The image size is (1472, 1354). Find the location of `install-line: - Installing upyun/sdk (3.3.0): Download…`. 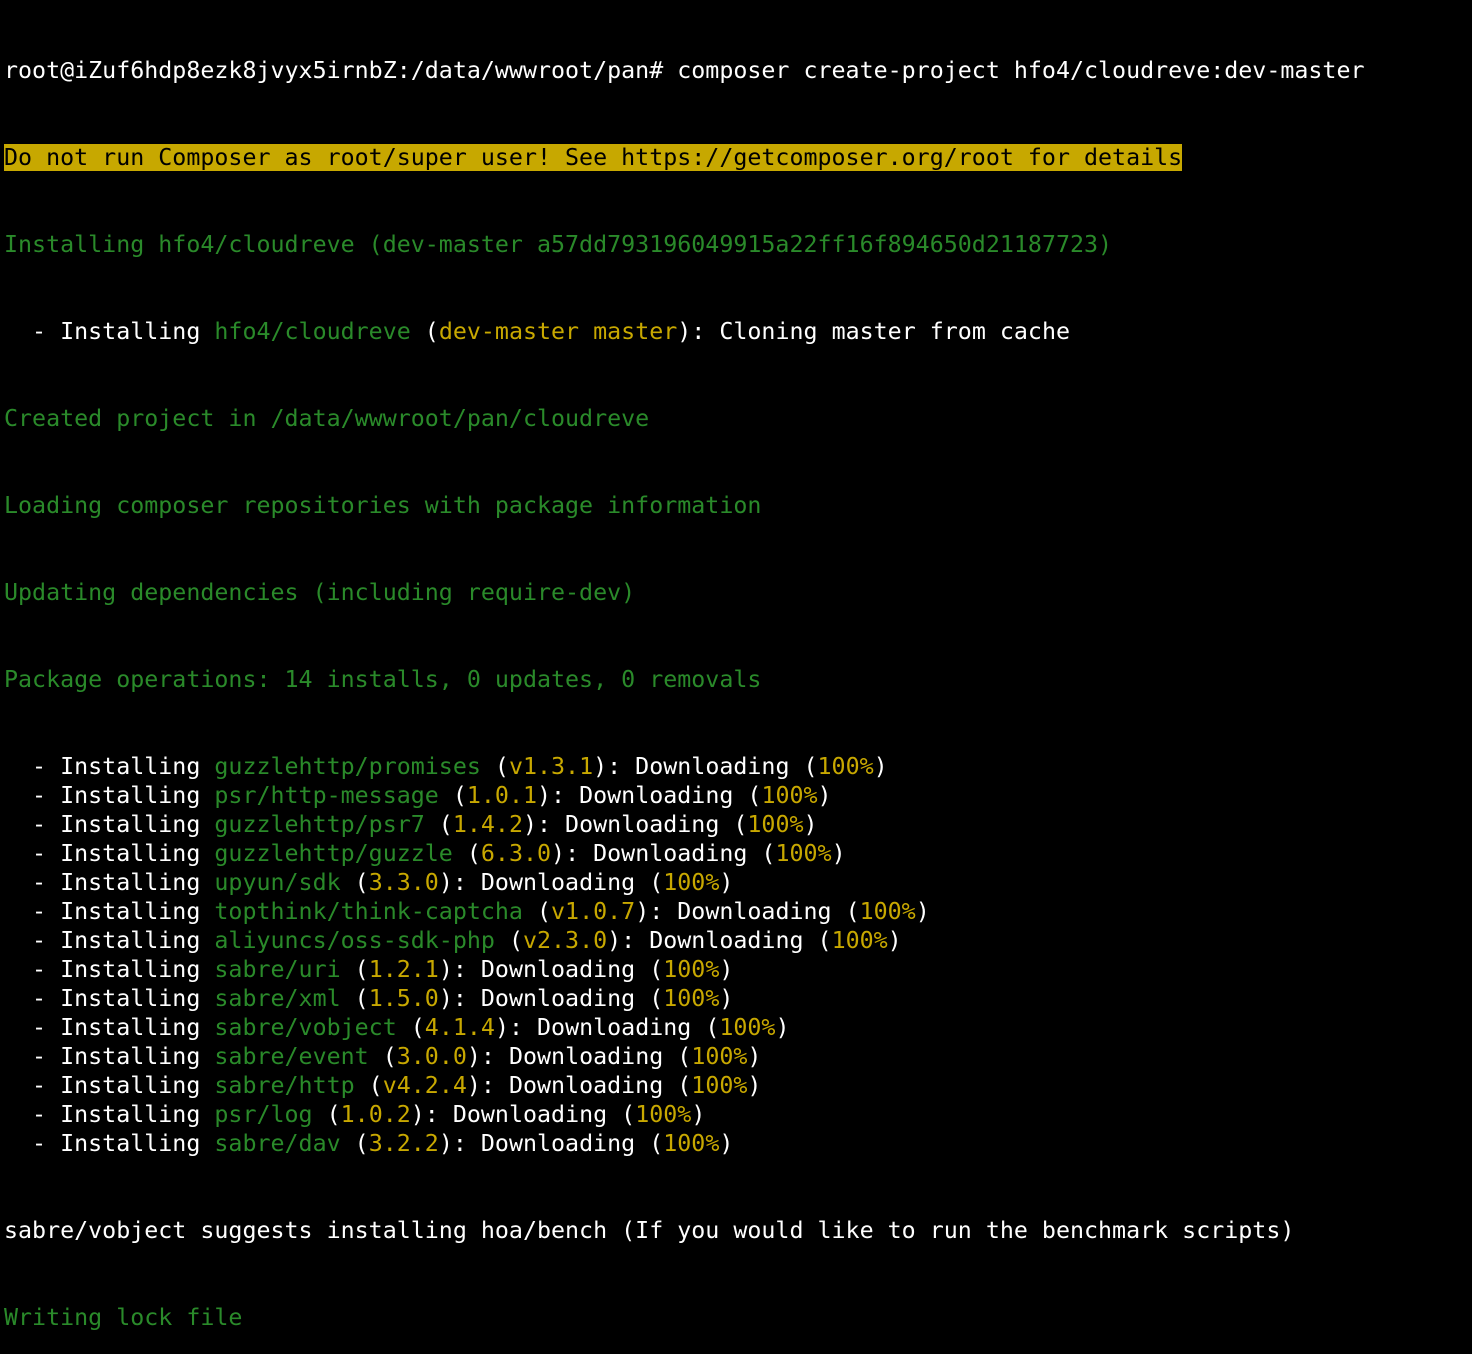

install-line: - Installing upyun/sdk (3.3.0): Download… is located at coordinates (369, 882).